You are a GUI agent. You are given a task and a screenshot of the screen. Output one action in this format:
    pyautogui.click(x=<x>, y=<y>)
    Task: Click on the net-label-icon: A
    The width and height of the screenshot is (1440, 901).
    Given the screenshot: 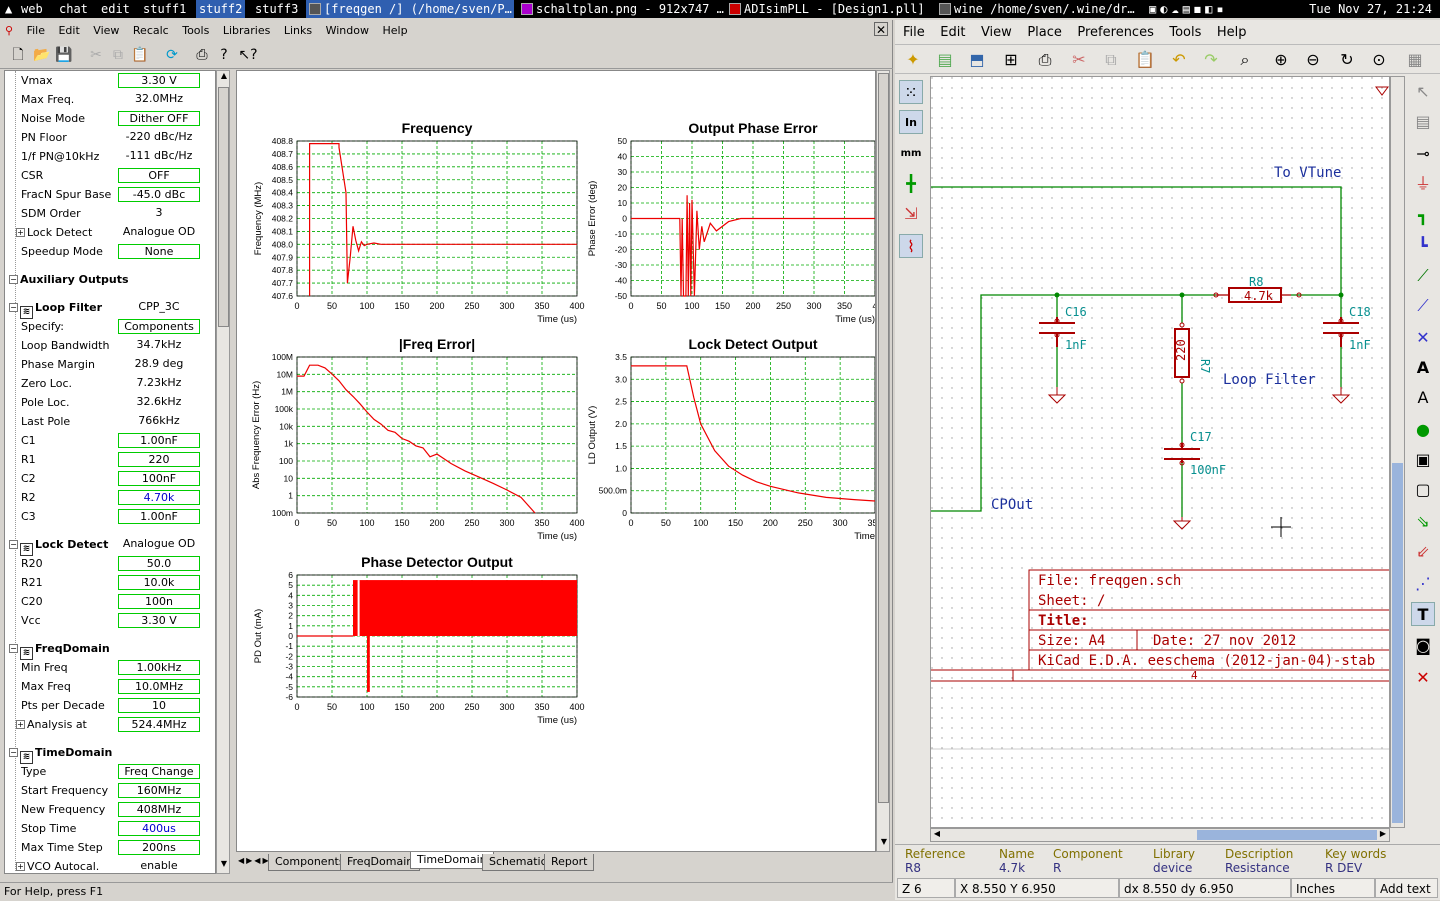 What is the action you would take?
    pyautogui.click(x=1423, y=368)
    